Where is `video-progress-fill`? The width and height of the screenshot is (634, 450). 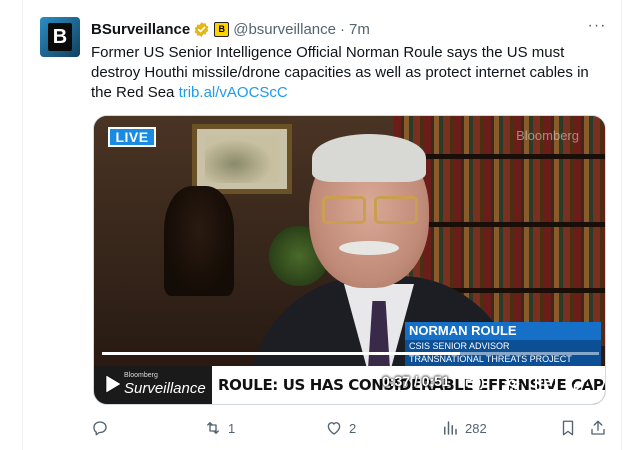 video-progress-fill is located at coordinates (281, 353).